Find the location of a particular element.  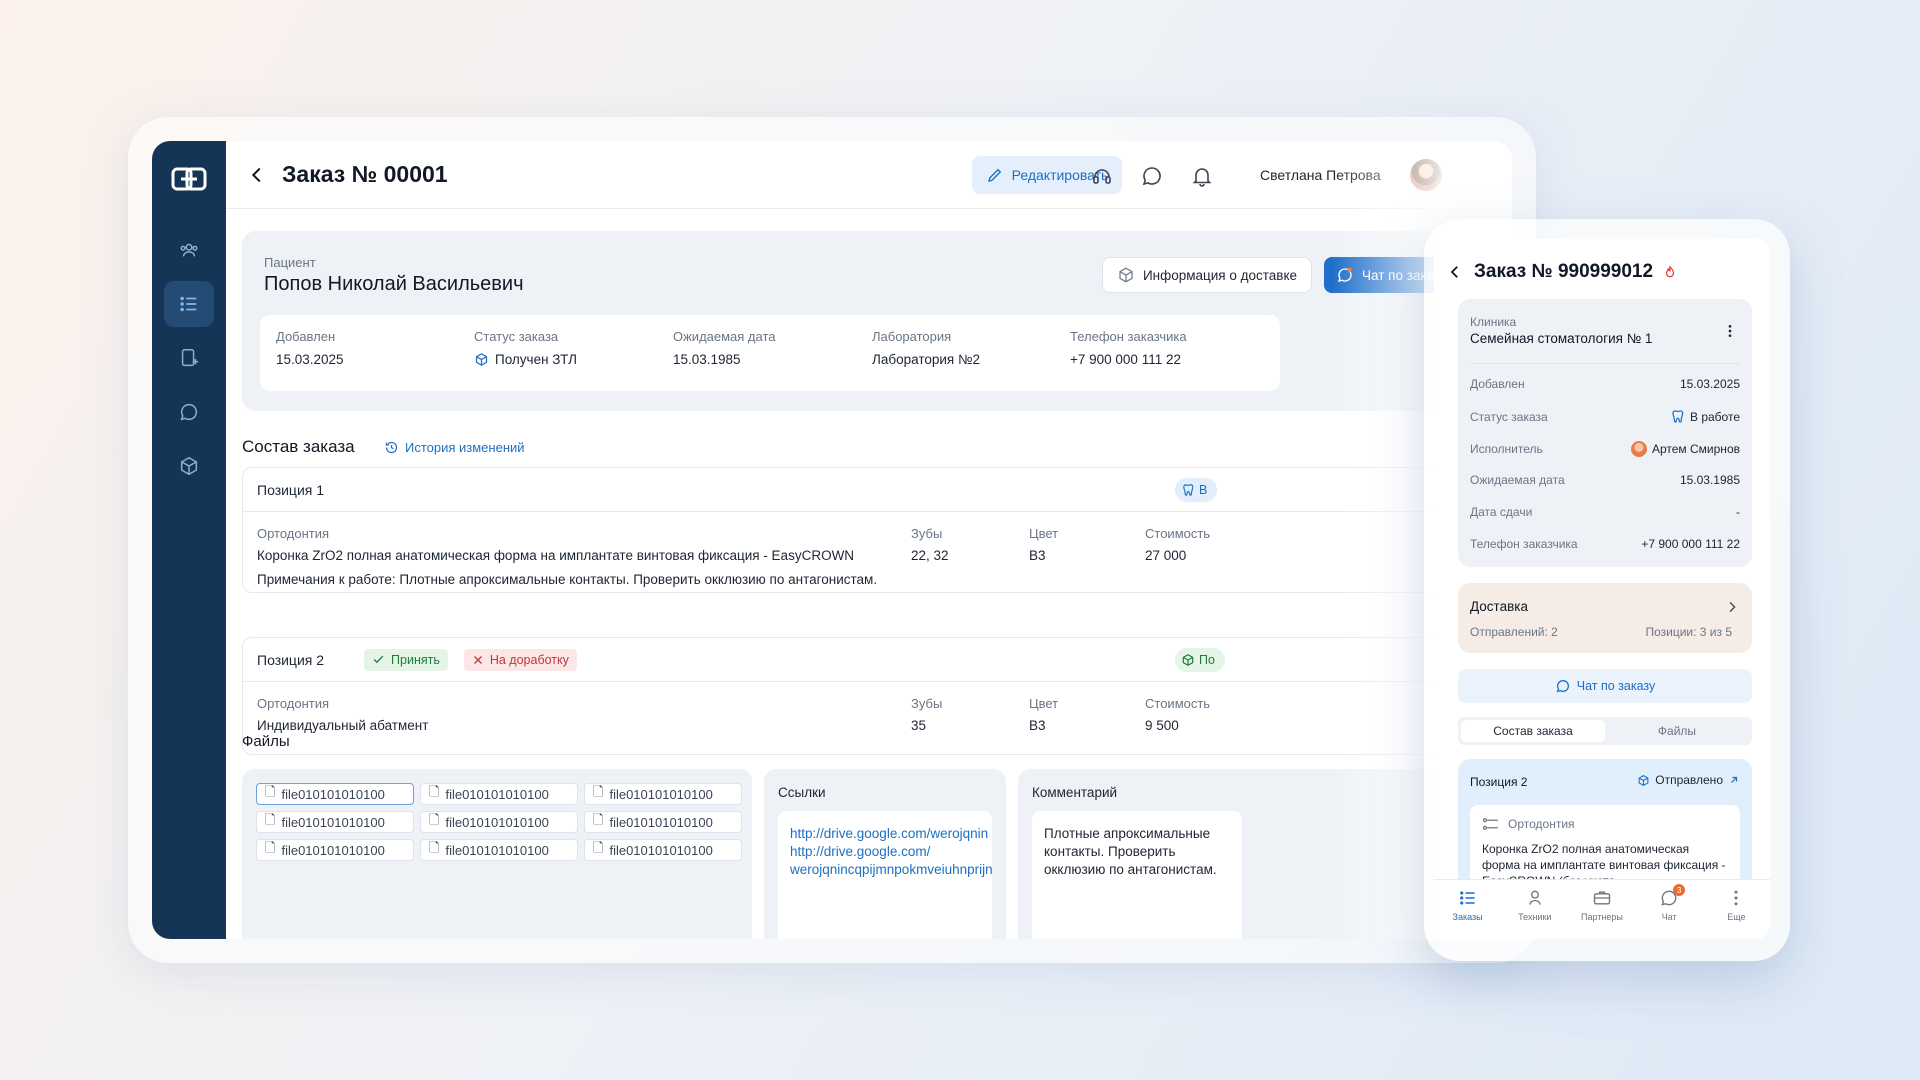

logo-icon is located at coordinates (189, 179).